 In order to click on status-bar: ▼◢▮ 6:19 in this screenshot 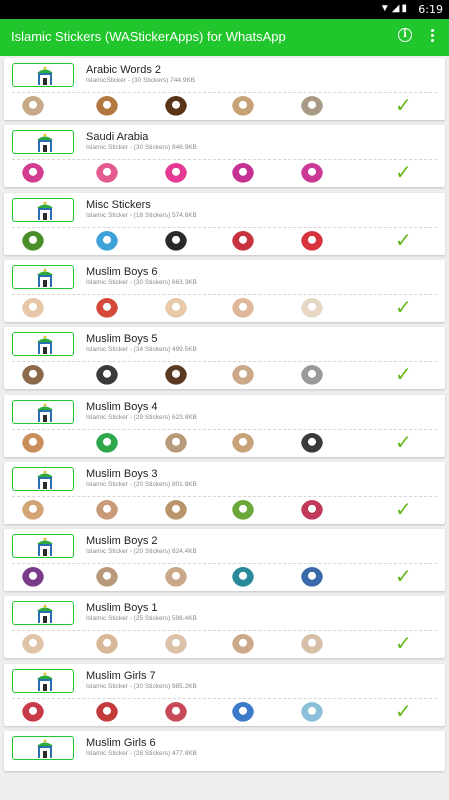, I will do `click(224, 9)`.